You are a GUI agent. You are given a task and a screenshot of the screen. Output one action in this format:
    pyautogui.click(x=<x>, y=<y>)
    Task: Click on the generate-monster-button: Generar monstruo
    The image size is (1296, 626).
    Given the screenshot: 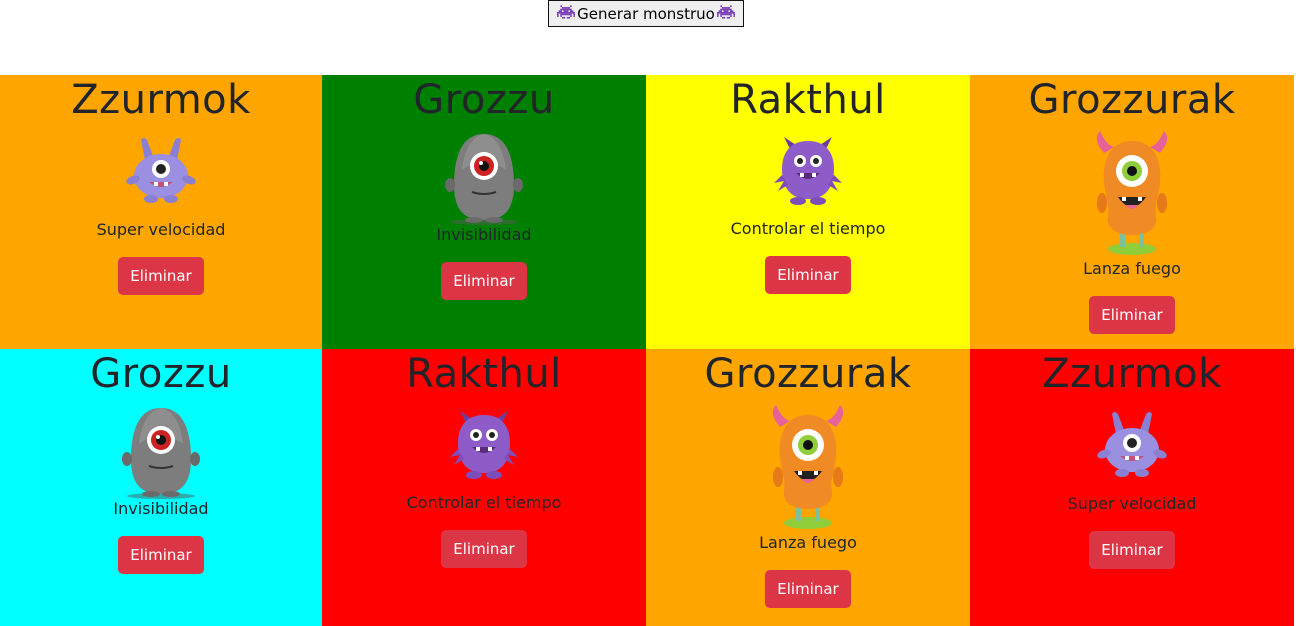 What is the action you would take?
    pyautogui.click(x=646, y=13)
    